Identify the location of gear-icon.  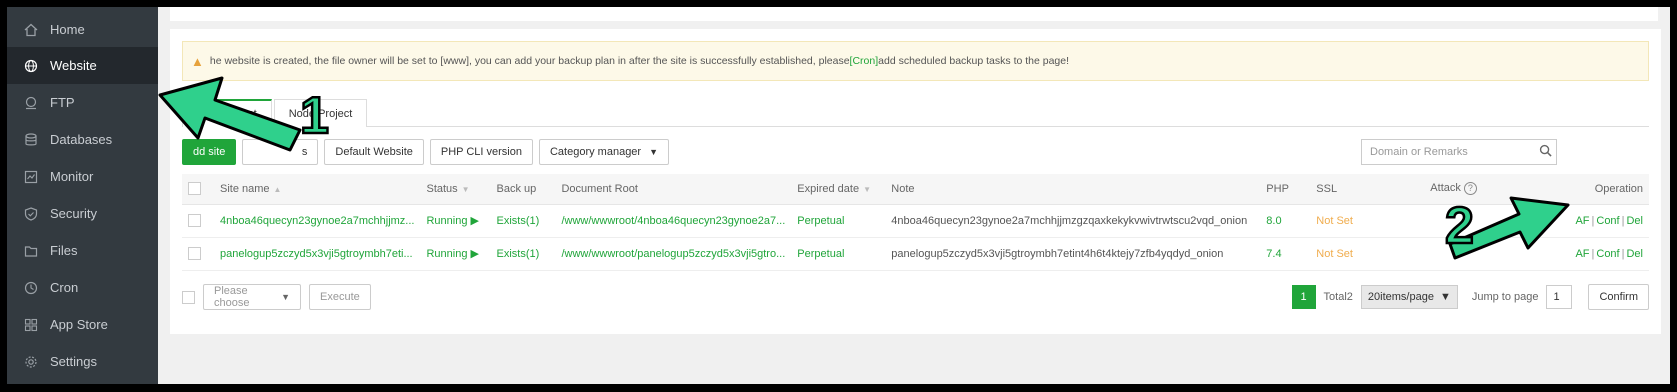
(31, 362).